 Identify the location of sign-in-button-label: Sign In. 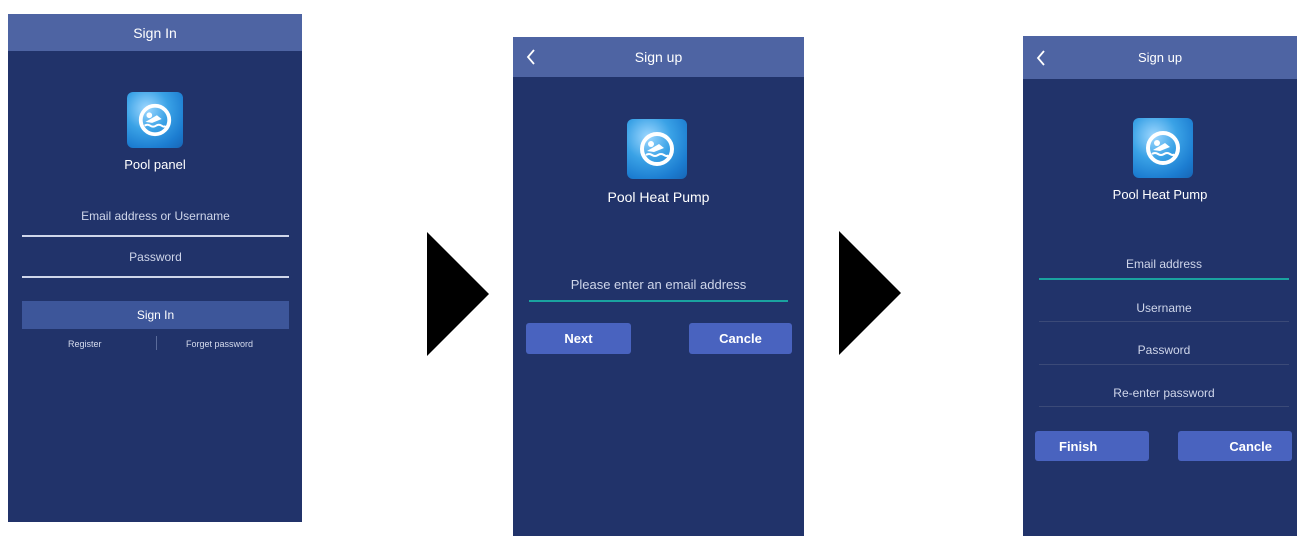
(155, 315).